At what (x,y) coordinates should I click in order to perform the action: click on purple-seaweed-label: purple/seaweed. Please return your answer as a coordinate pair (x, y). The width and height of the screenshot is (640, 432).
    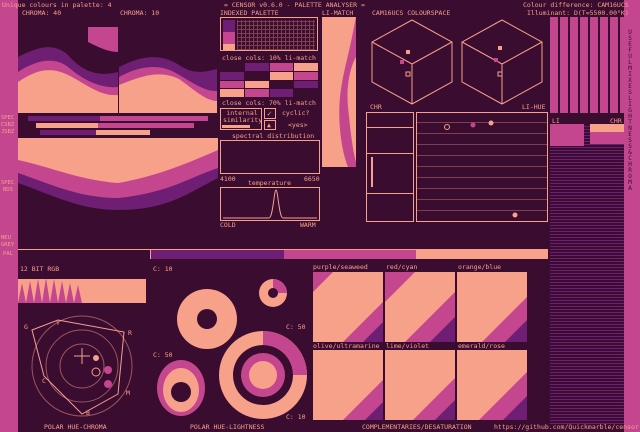
    Looking at the image, I should click on (340, 267).